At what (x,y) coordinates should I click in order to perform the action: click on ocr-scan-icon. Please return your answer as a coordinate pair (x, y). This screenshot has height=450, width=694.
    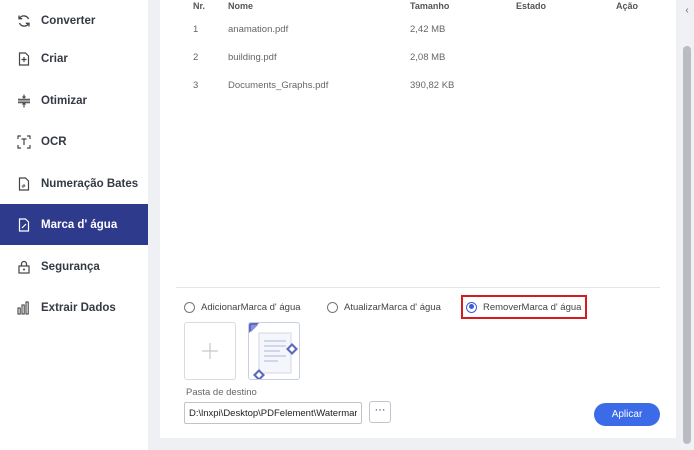
    Looking at the image, I should click on (24, 142).